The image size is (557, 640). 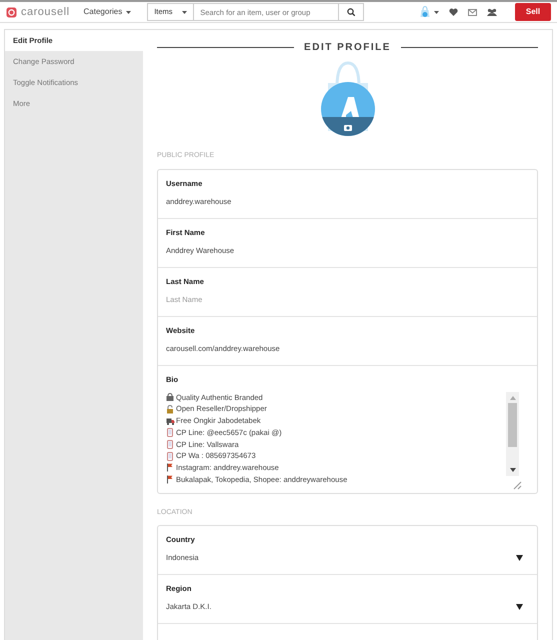 I want to click on mail-icon, so click(x=472, y=12).